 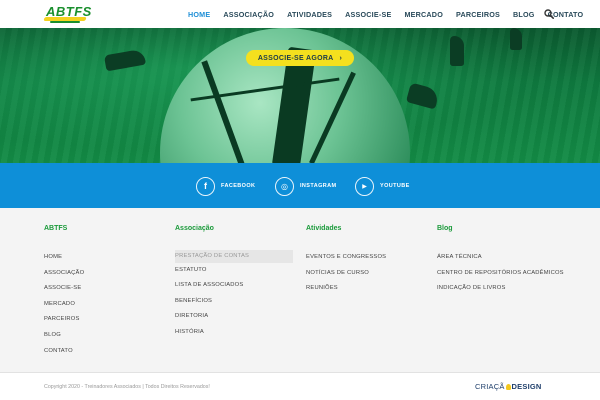 What do you see at coordinates (284, 186) in the screenshot?
I see `instagram-icon: ◎` at bounding box center [284, 186].